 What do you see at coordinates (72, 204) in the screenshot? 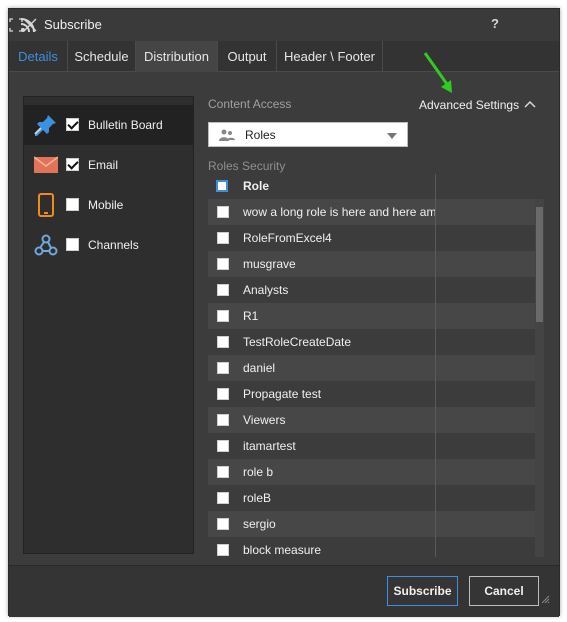
I see `checkbox-mobile` at bounding box center [72, 204].